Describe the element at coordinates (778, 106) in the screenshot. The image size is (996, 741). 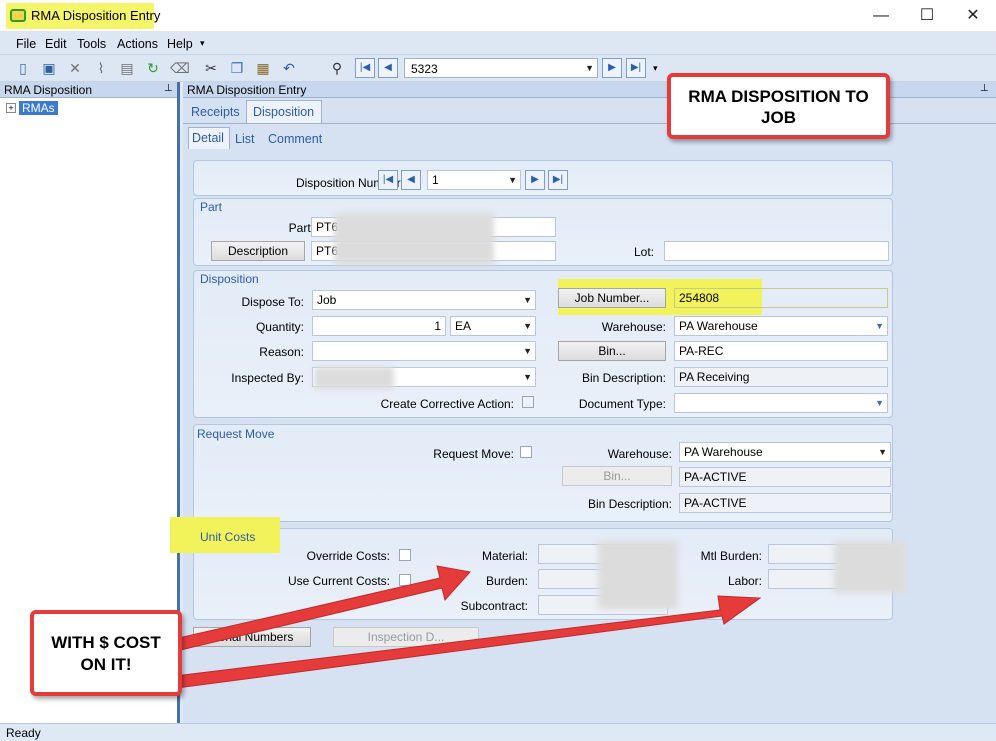
I see `callout-top: RMA DISPOSITION TO JOB` at that location.